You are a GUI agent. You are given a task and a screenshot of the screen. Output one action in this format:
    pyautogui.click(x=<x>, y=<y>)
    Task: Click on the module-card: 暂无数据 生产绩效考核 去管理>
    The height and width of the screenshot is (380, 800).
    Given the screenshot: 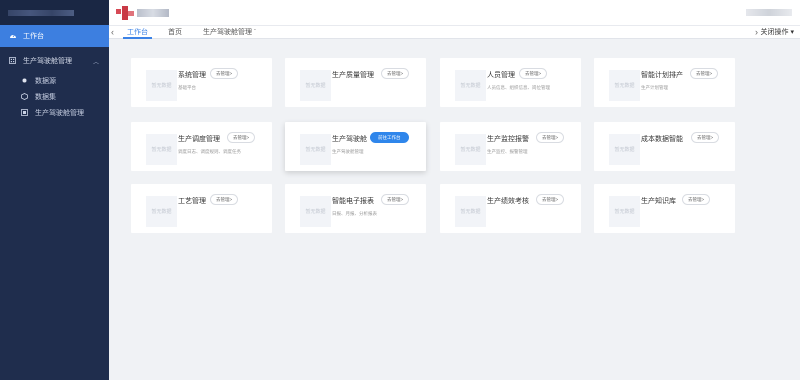 What is the action you would take?
    pyautogui.click(x=510, y=208)
    